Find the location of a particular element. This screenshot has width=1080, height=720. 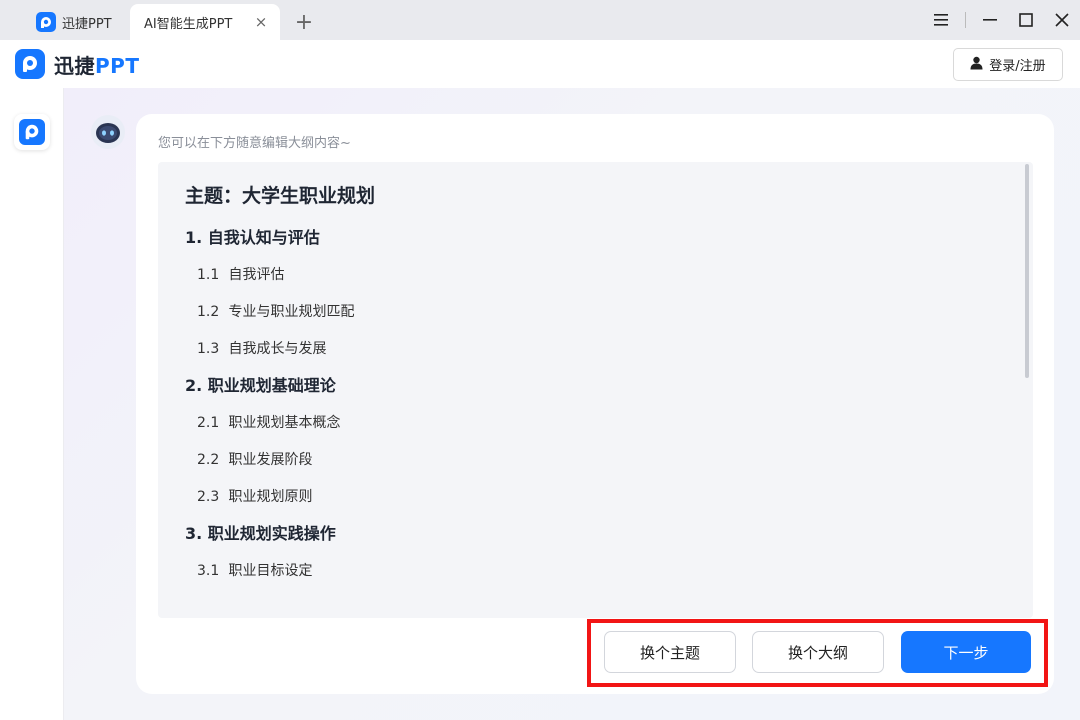

robot-avatar-icon is located at coordinates (108, 132).